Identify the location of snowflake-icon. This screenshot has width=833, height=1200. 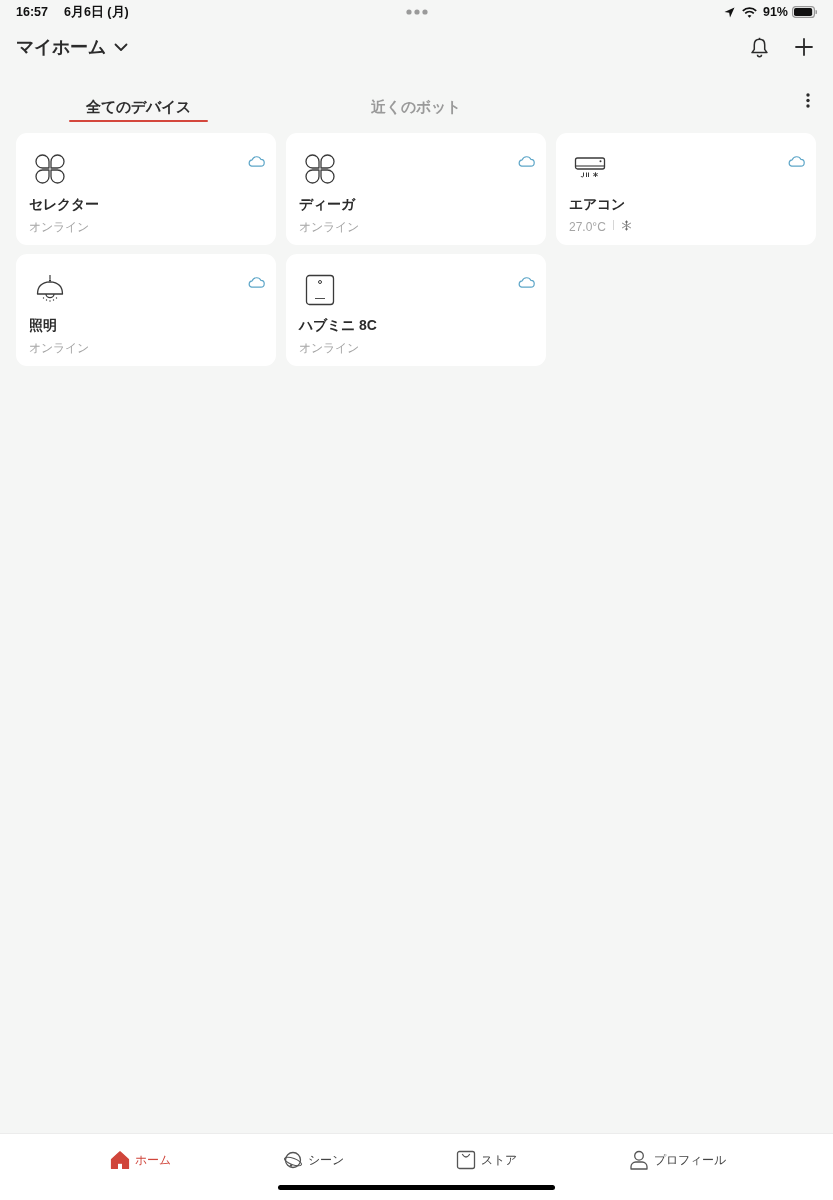
(626, 225).